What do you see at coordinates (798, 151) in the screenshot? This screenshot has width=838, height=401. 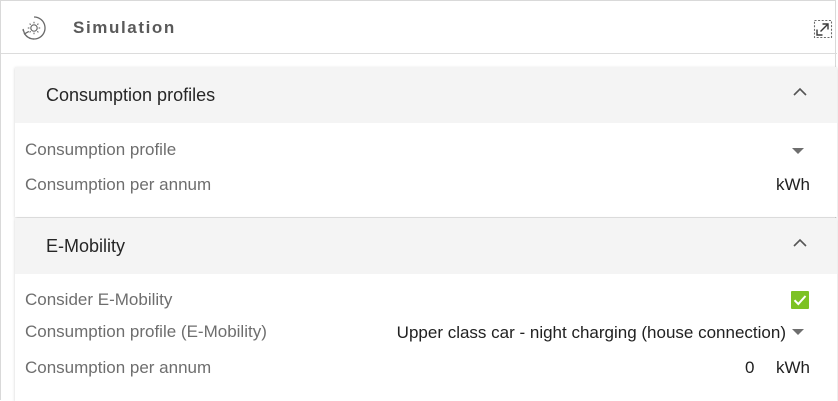 I see `consumption-profile-dropdown` at bounding box center [798, 151].